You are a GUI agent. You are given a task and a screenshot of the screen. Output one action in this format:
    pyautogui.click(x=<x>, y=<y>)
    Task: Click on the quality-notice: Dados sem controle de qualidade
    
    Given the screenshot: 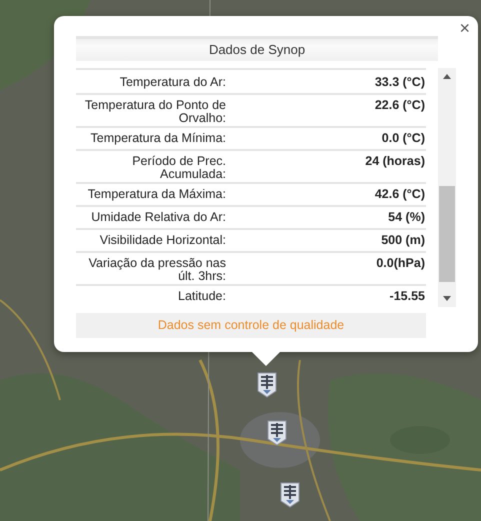 What is the action you would take?
    pyautogui.click(x=251, y=325)
    